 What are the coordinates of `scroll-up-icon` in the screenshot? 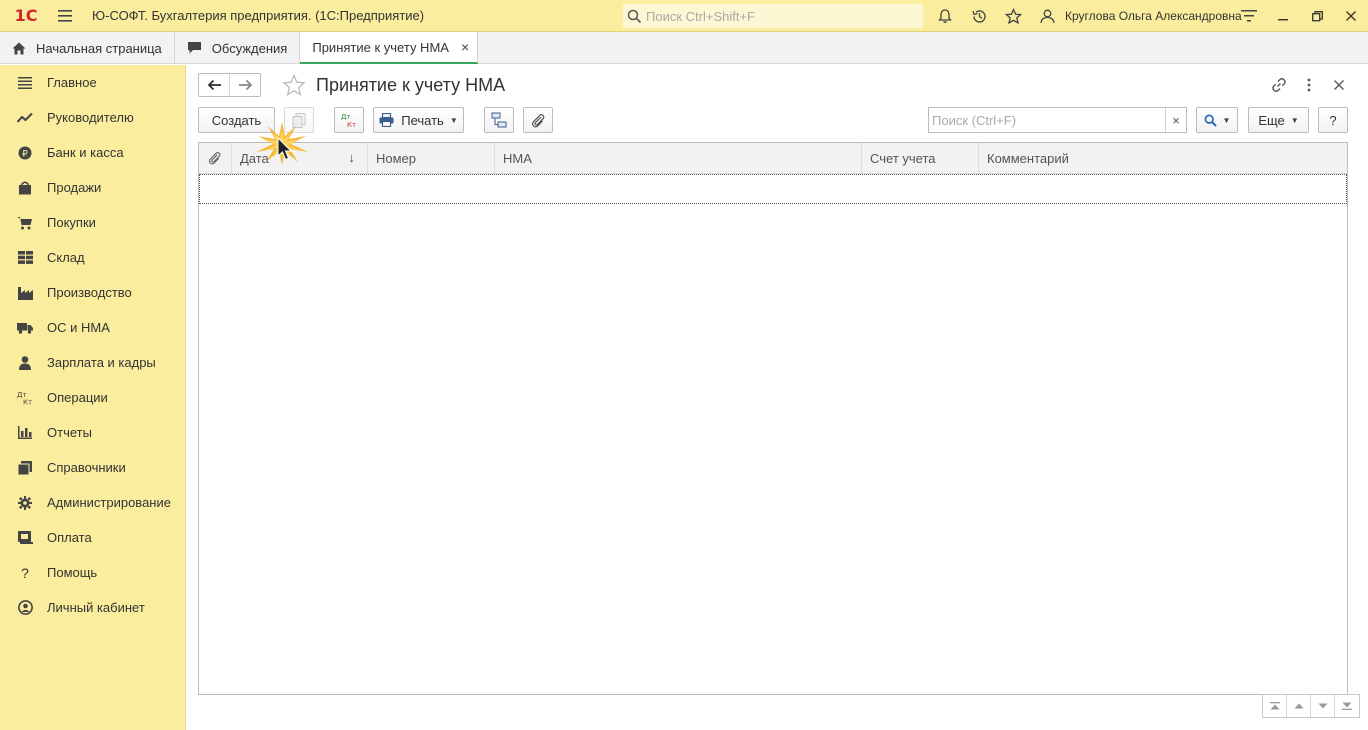 It's located at (1298, 706).